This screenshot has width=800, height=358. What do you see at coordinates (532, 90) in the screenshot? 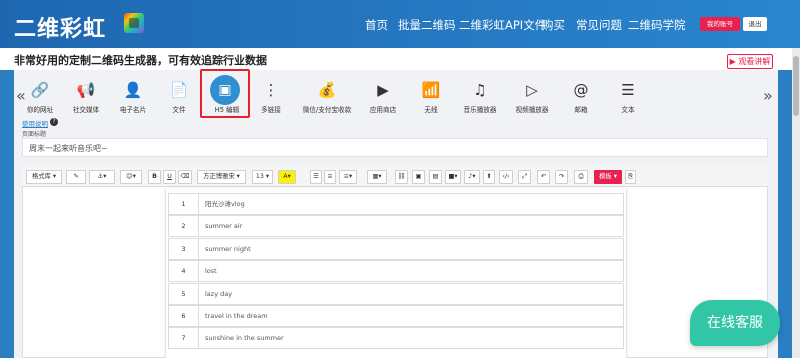
I see `video-play-icon: ▷` at bounding box center [532, 90].